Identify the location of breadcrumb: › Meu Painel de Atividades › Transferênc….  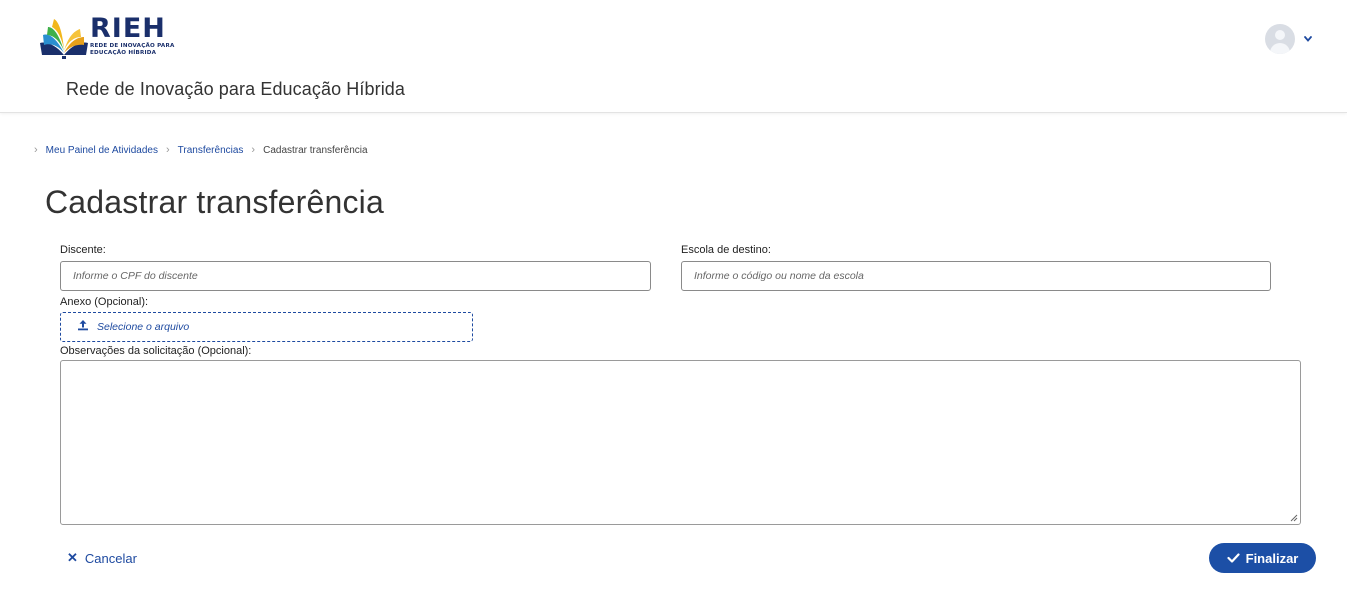
(201, 150).